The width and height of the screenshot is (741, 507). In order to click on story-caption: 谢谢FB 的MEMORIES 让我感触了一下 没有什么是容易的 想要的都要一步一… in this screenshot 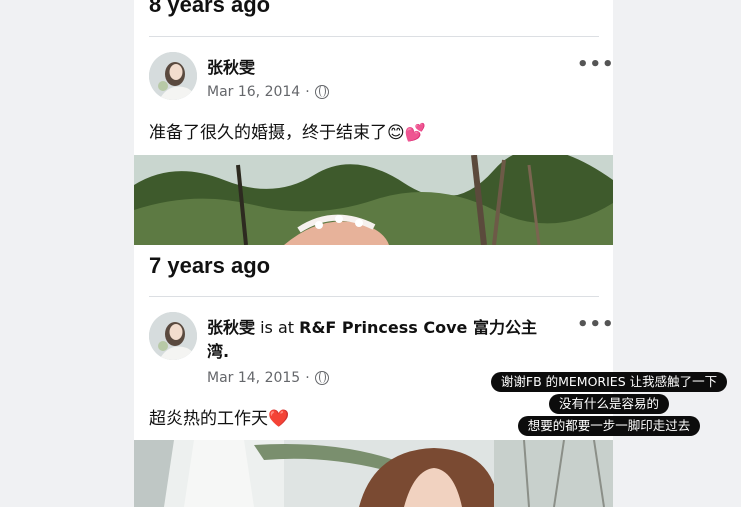, I will do `click(609, 404)`.